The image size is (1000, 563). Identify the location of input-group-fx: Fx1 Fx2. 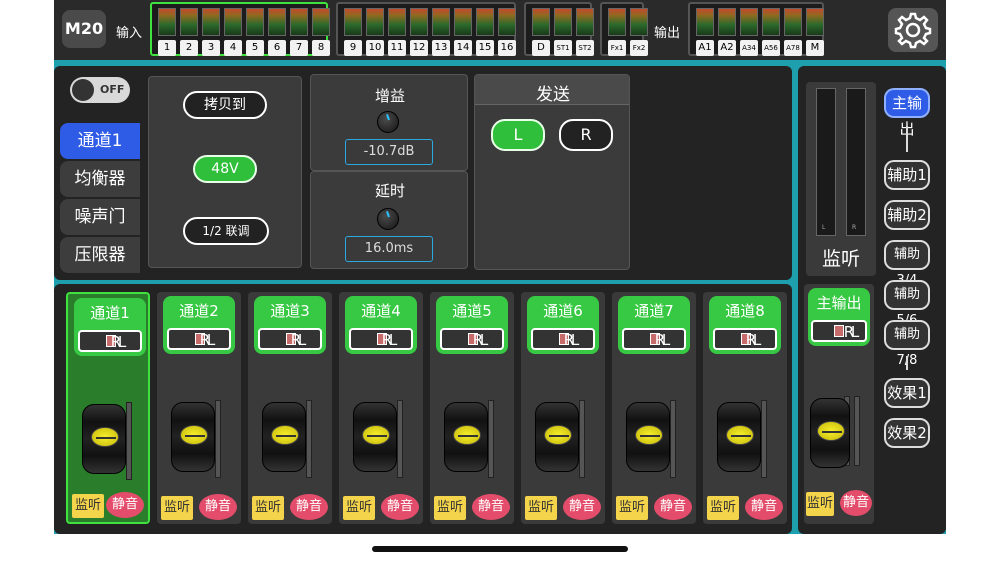
(624, 29).